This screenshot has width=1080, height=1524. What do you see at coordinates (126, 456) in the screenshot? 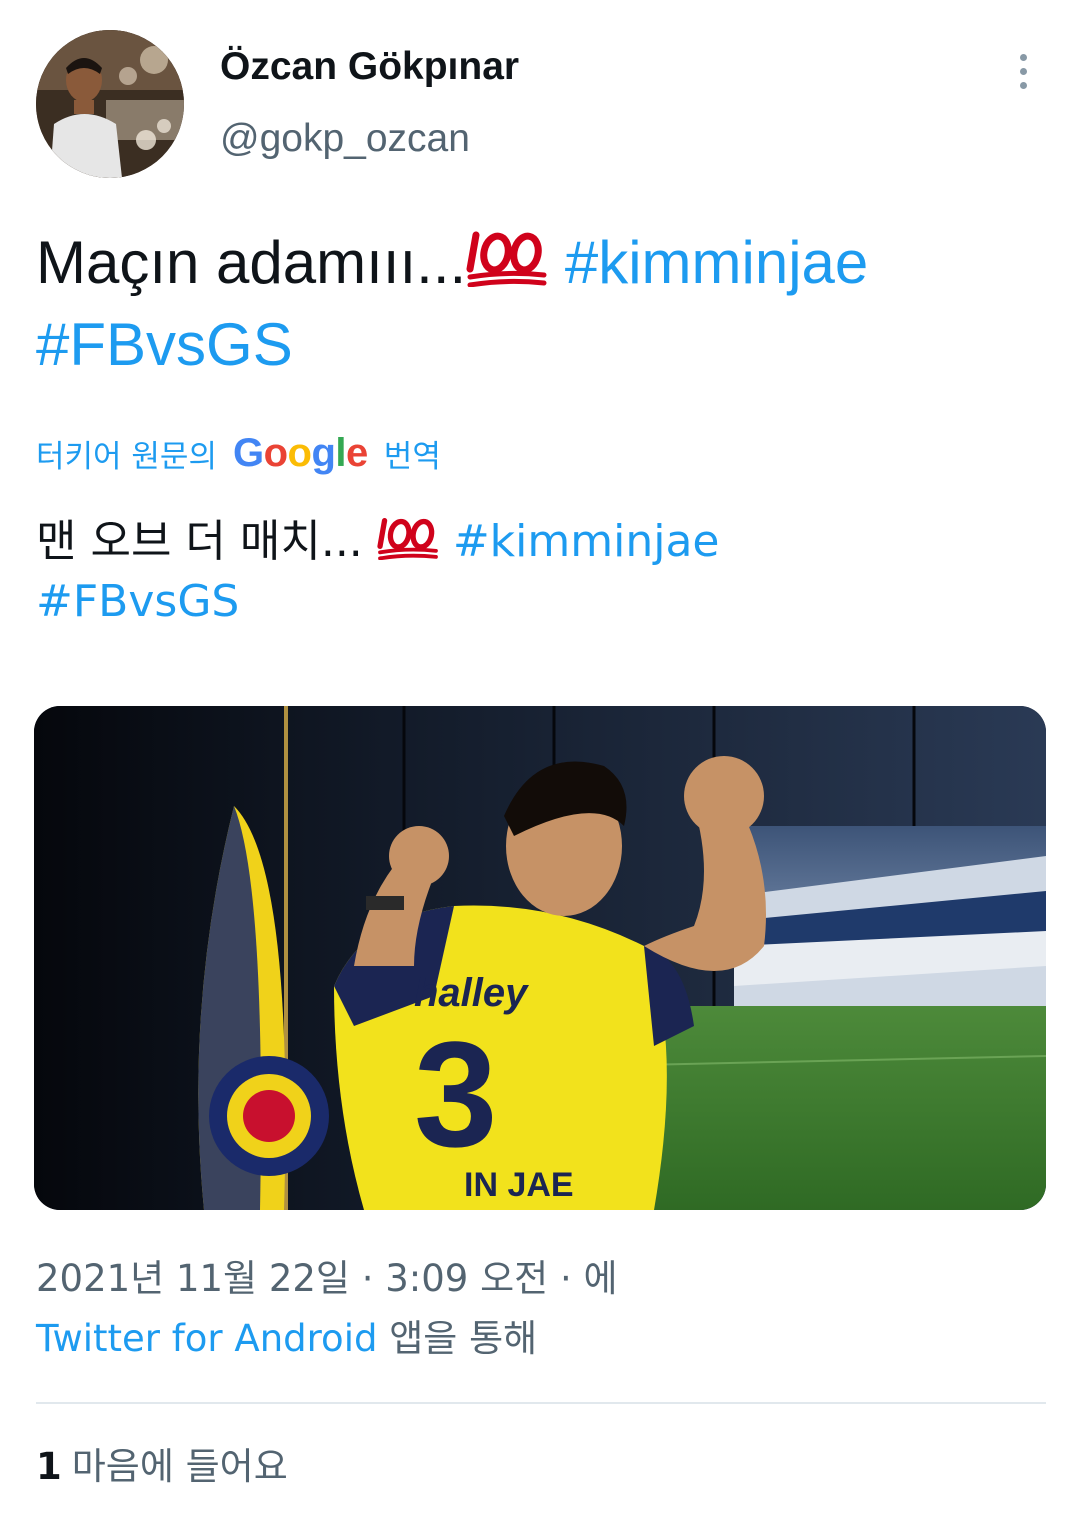
I see `translation-prefix: 터키어 원문의` at bounding box center [126, 456].